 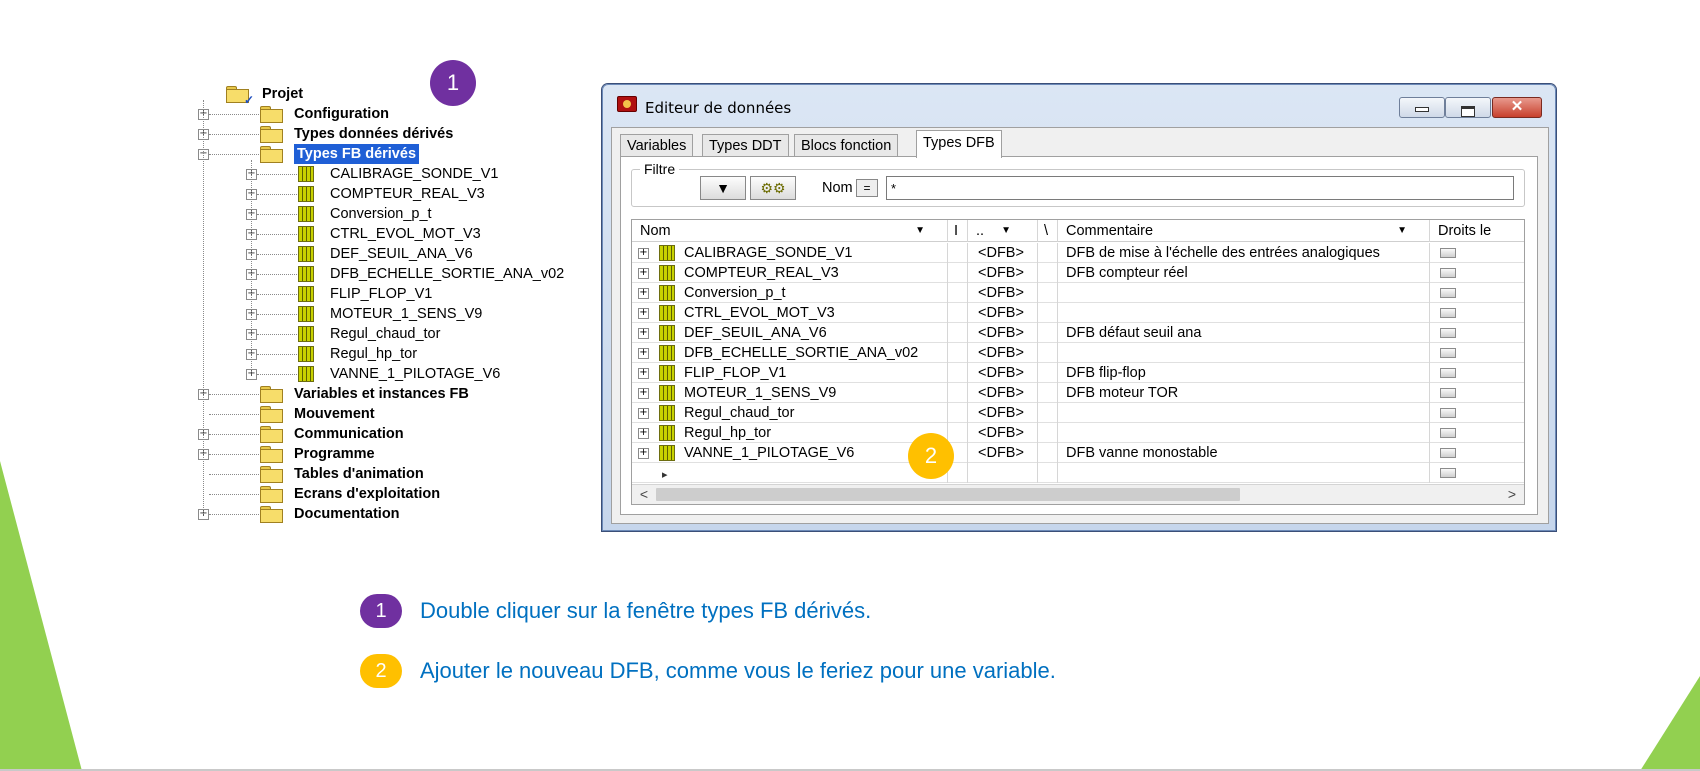 I want to click on tree-fb-item-1: + COMPTEUR_REAL_V3, so click(x=398, y=194).